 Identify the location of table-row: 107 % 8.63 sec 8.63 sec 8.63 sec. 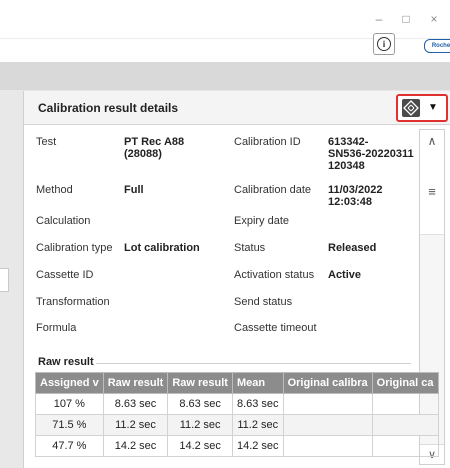
(237, 404).